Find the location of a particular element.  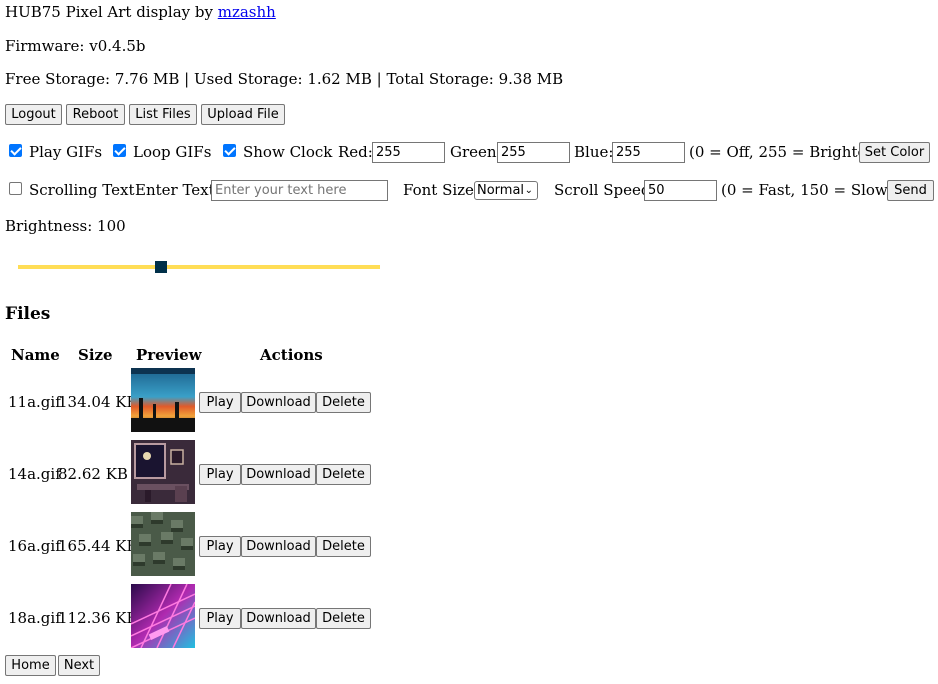

loop-gifs-label: Loop GIFs is located at coordinates (172, 152).